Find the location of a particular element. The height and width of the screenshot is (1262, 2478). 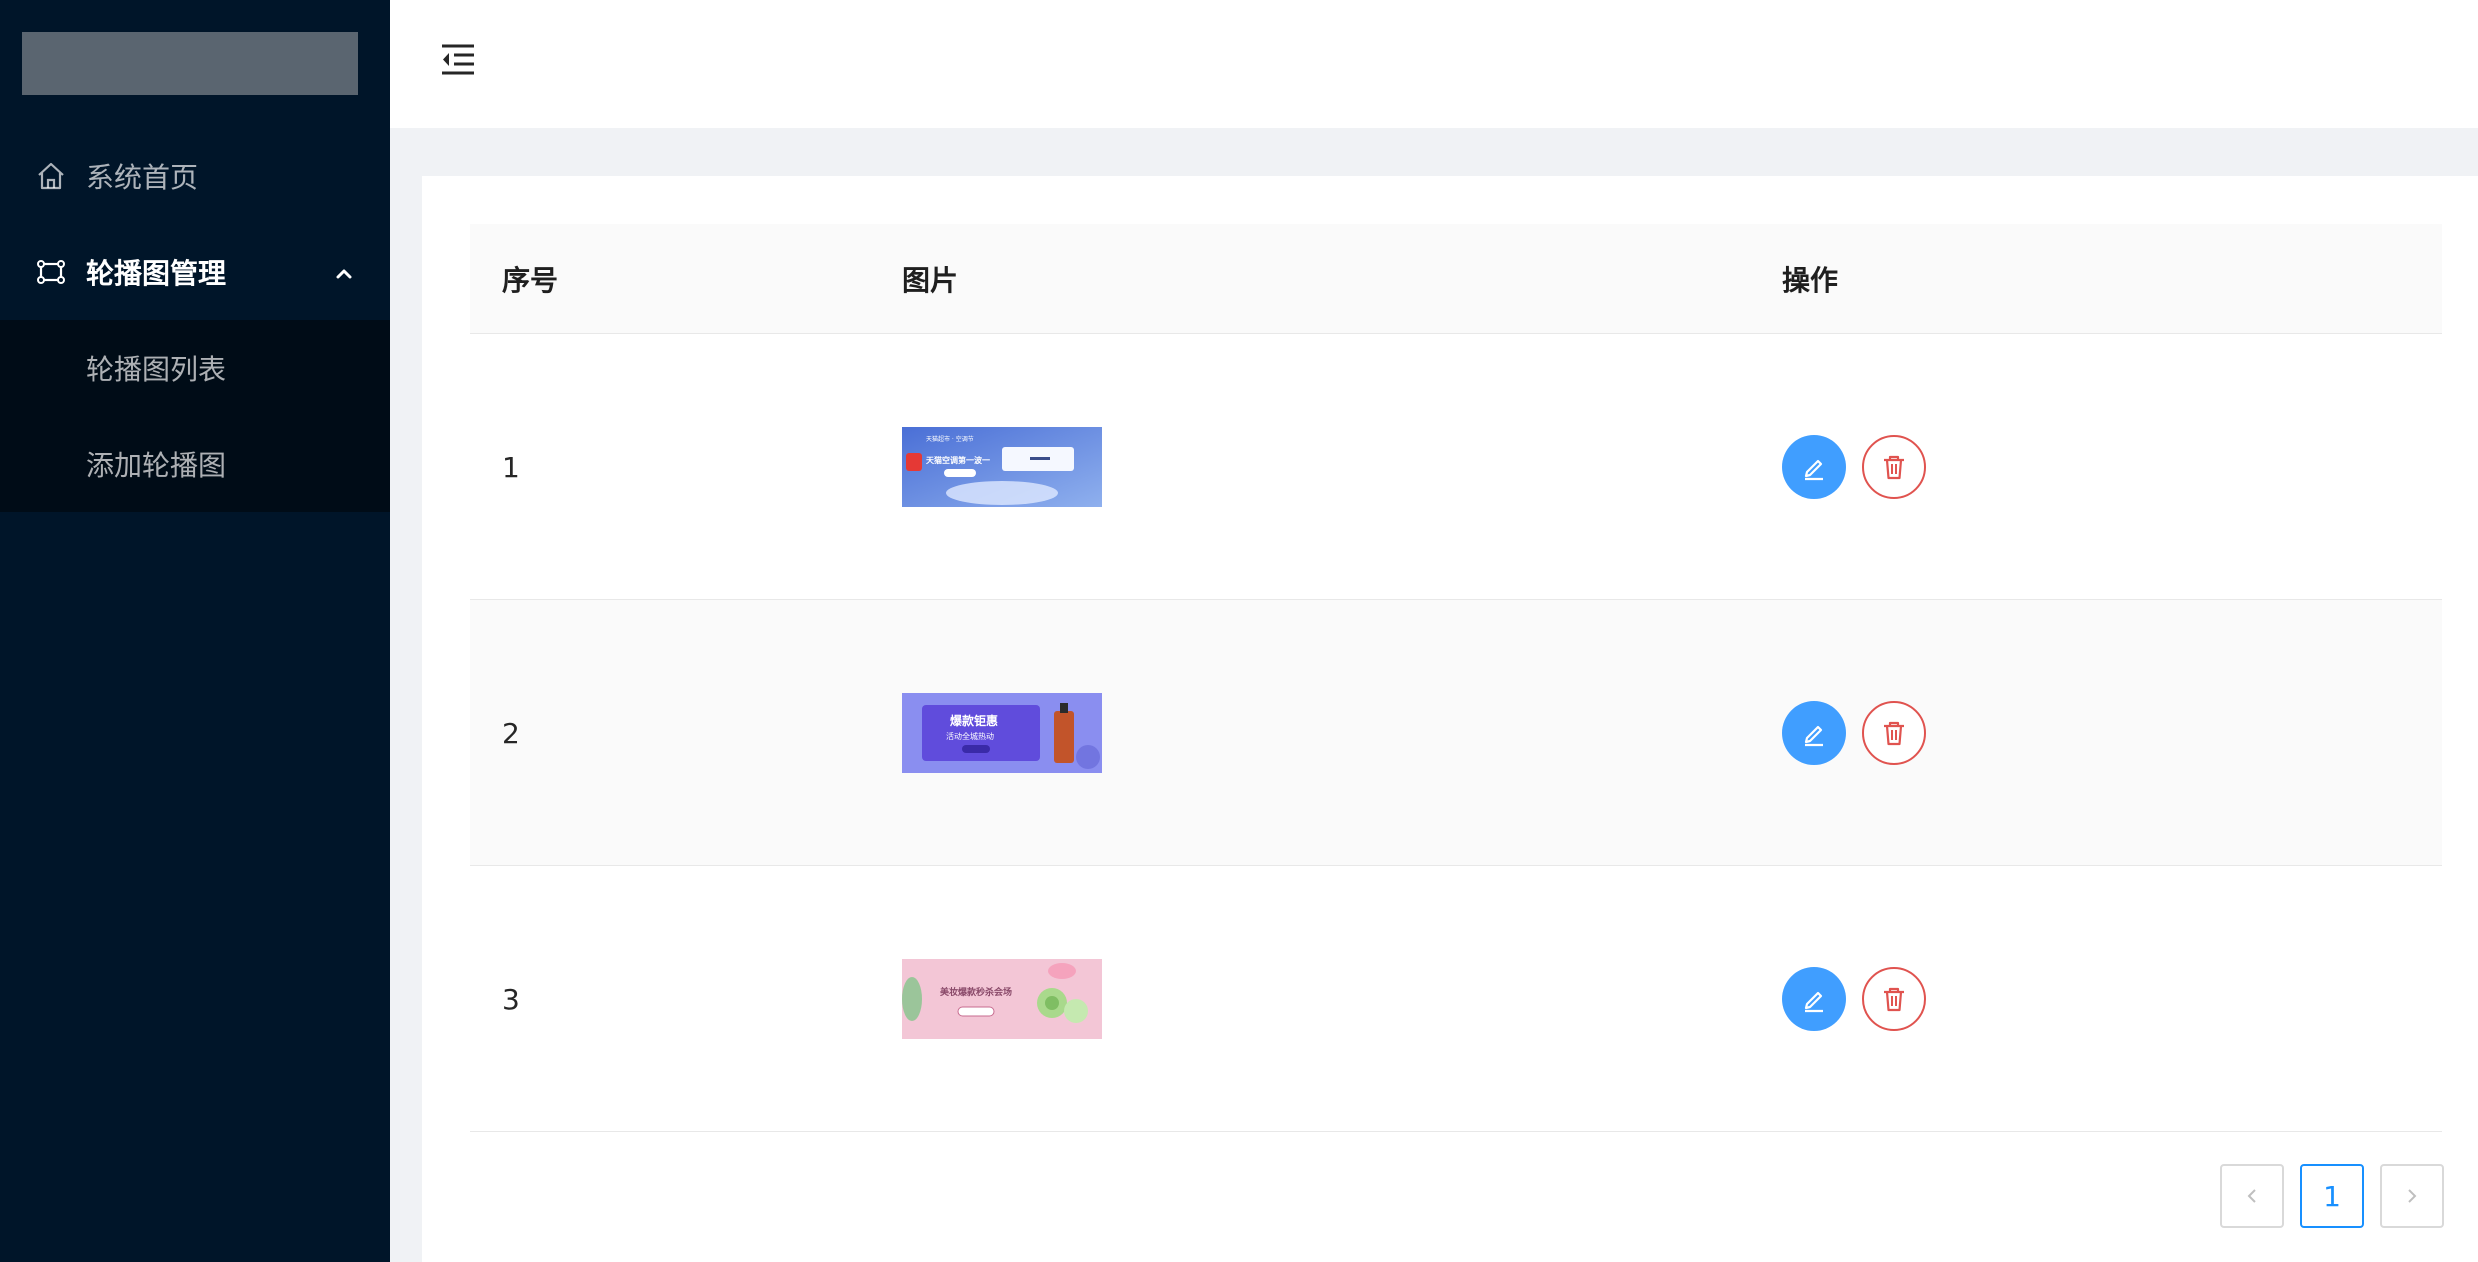

sidebar-item-add-carousel: 添加轮播图 is located at coordinates (195, 464).